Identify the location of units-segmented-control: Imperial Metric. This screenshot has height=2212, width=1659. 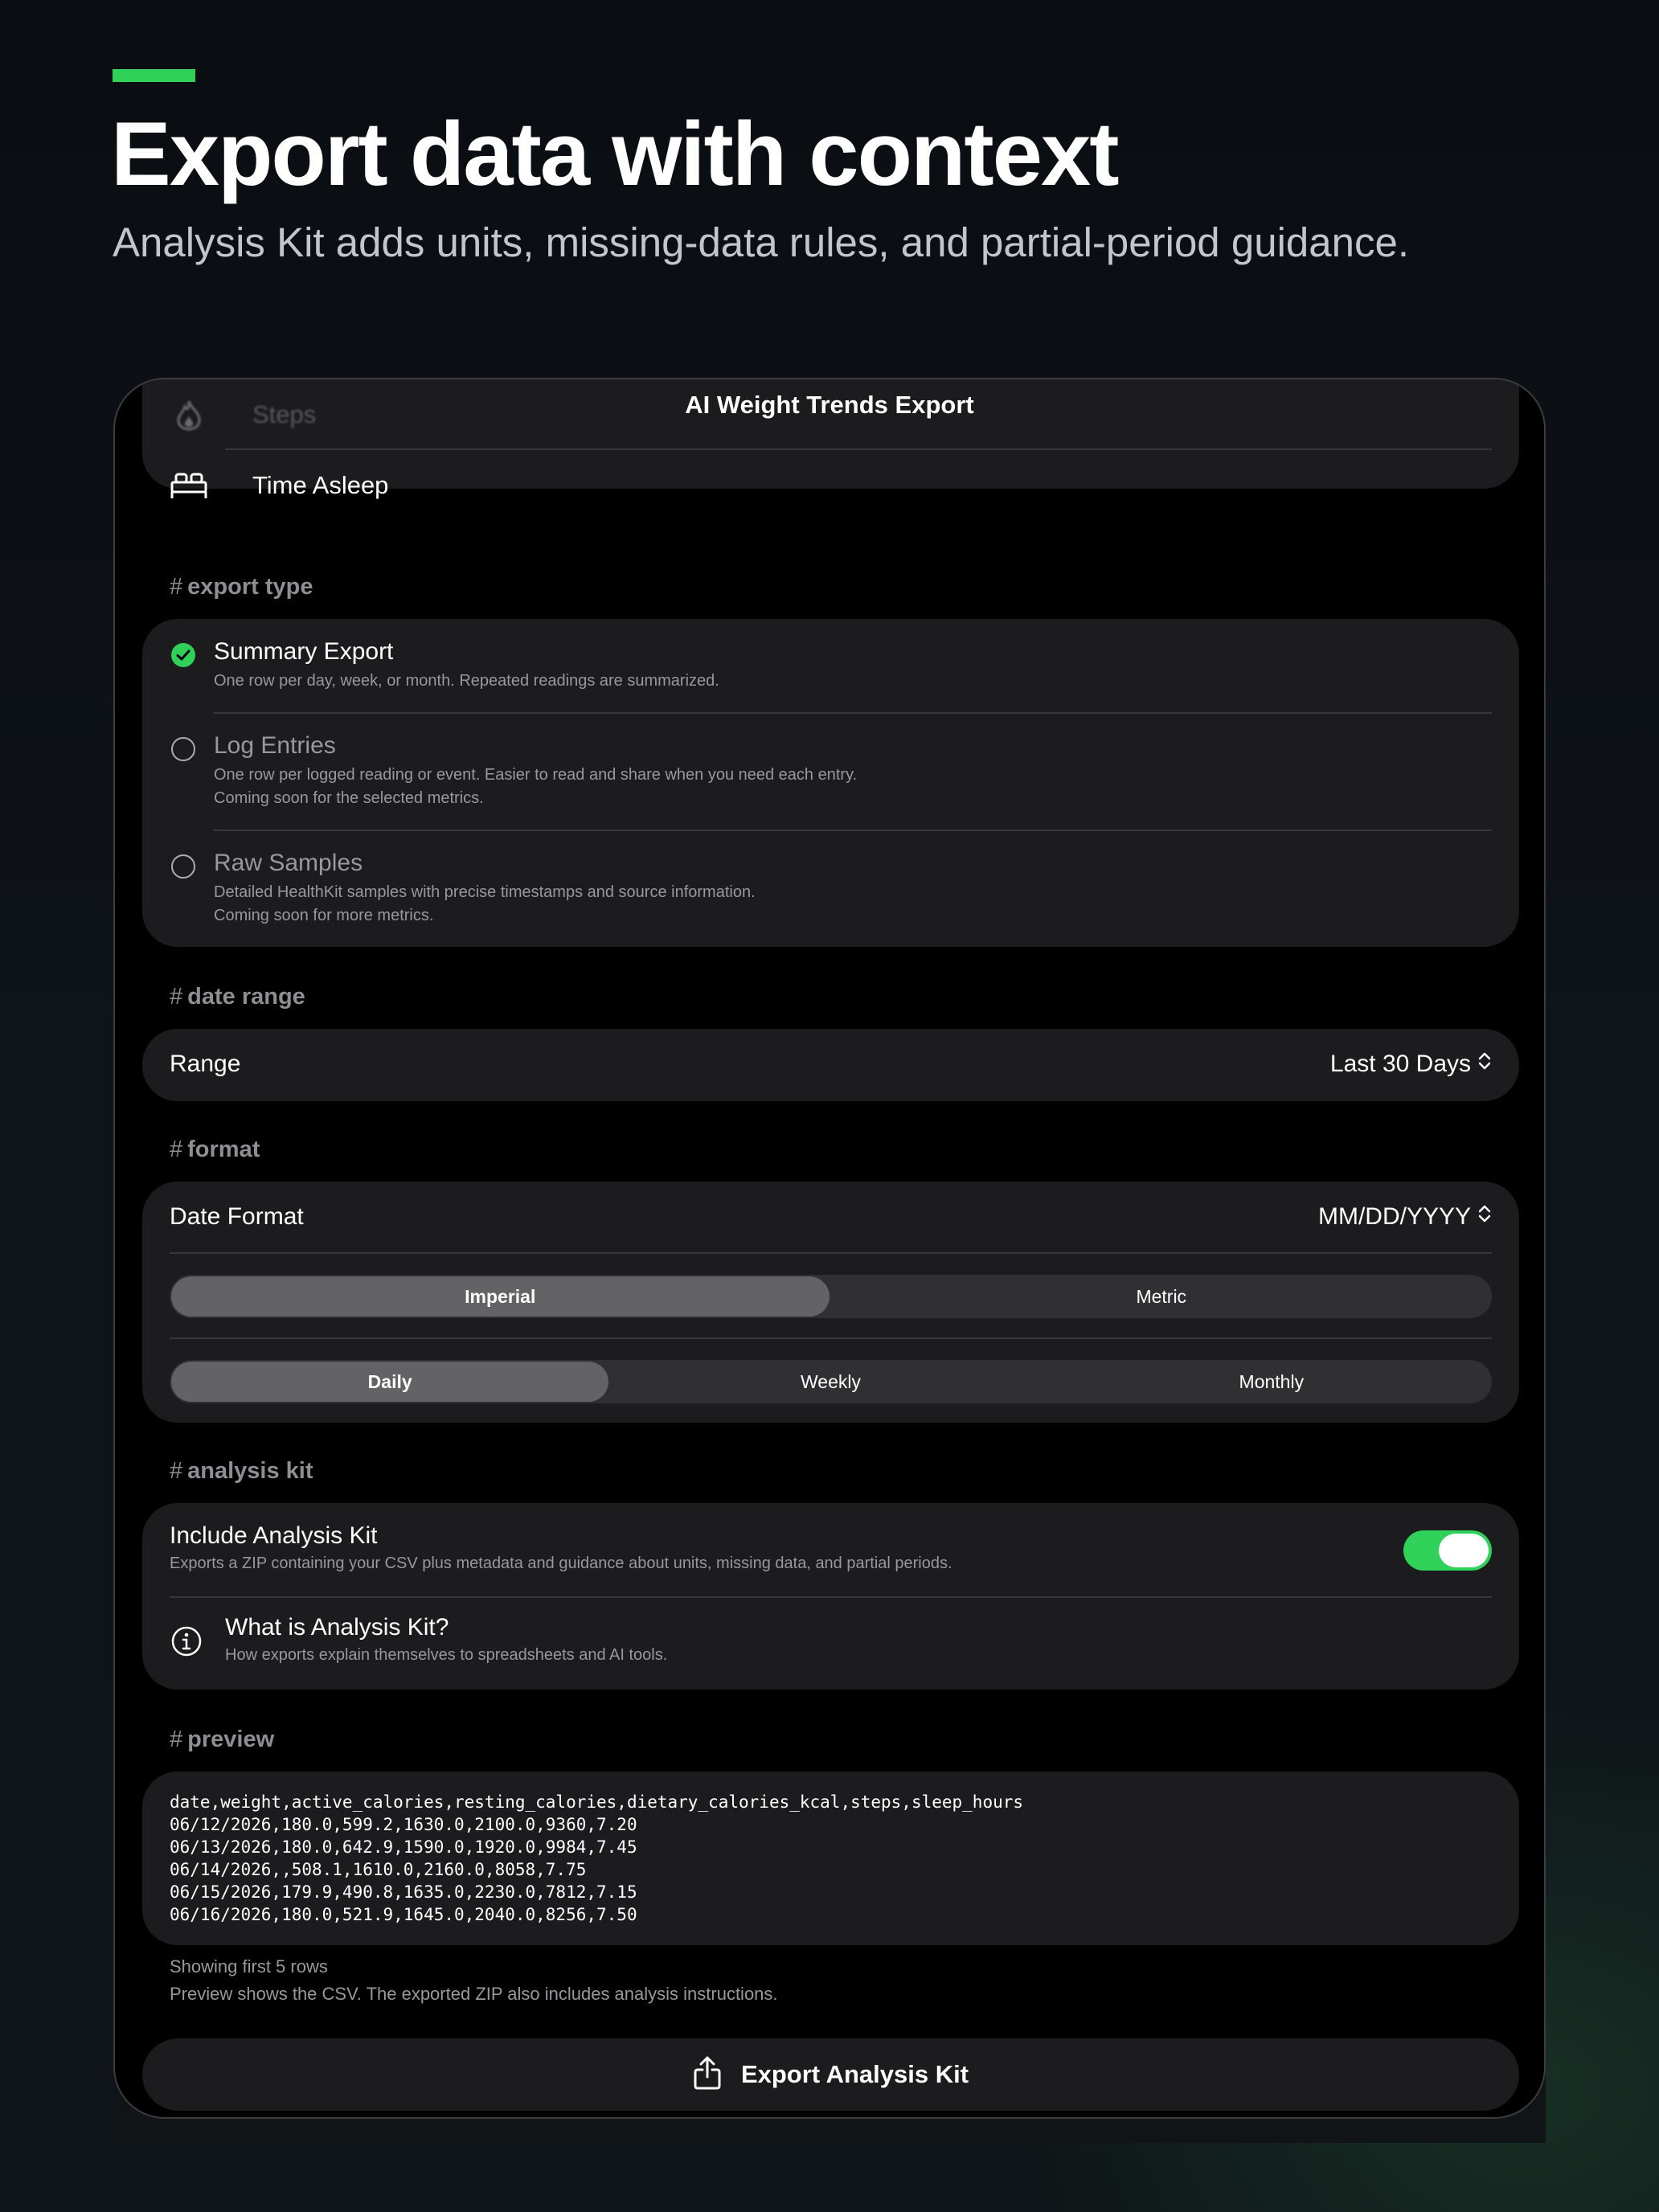
(831, 1296).